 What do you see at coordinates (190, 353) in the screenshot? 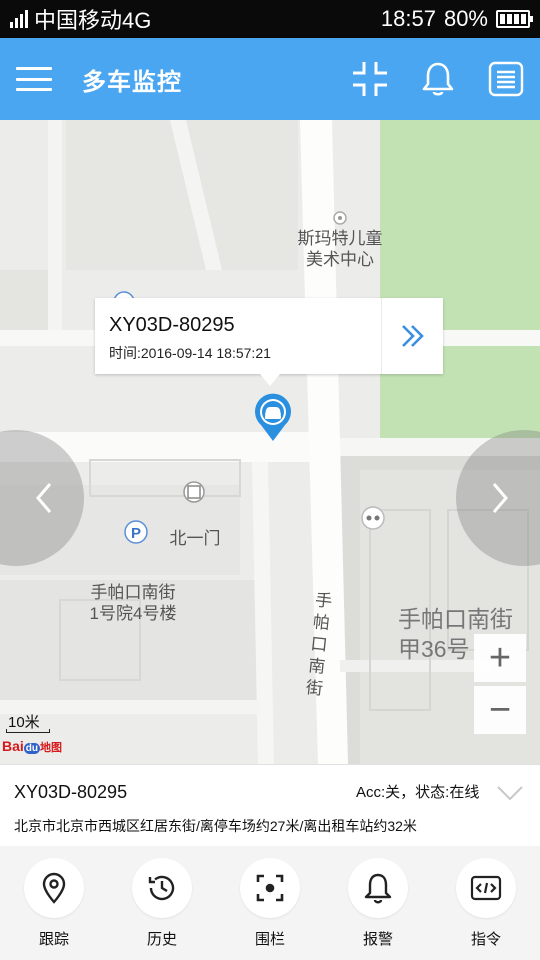
I see `popup-time: 时间:2016-09-14 18:57:21` at bounding box center [190, 353].